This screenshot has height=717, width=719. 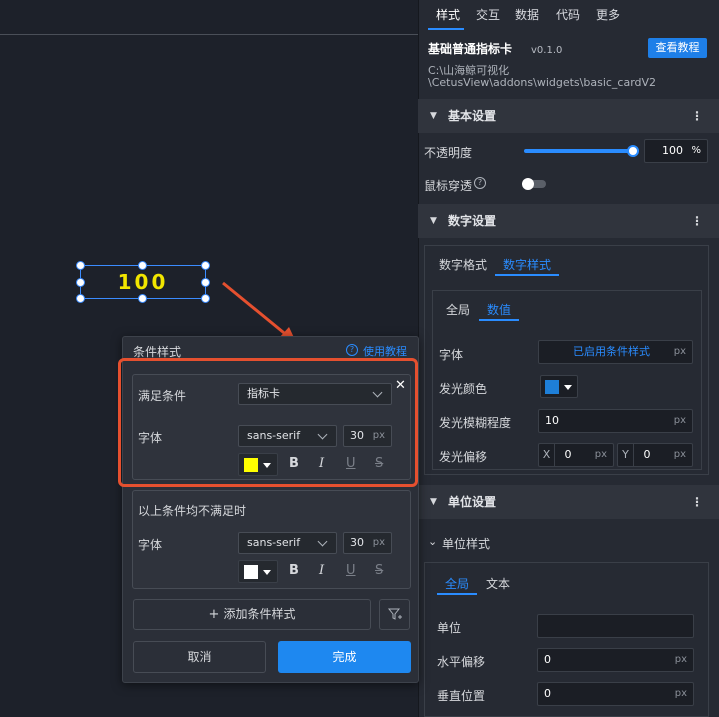 I want to click on font-color-picker, so click(x=258, y=571).